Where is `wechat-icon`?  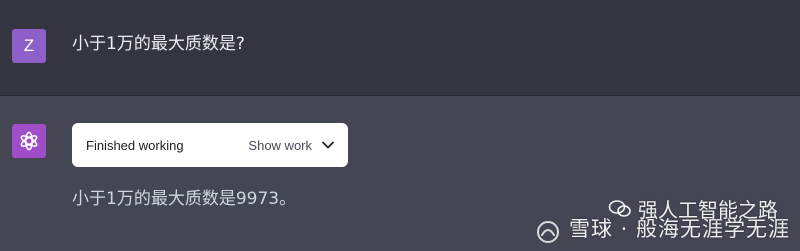 wechat-icon is located at coordinates (619, 208).